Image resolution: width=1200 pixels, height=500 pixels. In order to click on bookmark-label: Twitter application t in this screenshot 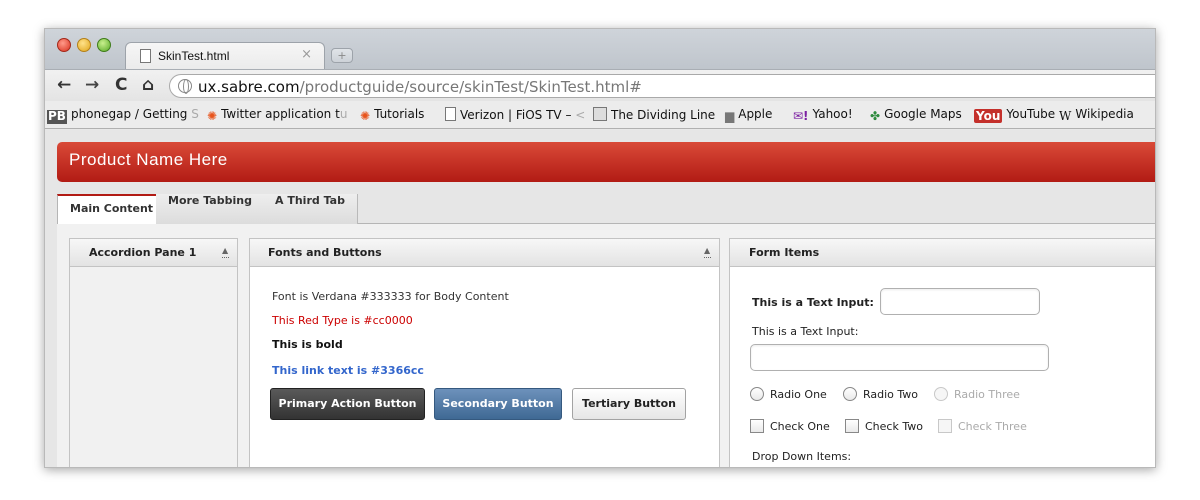, I will do `click(280, 114)`.